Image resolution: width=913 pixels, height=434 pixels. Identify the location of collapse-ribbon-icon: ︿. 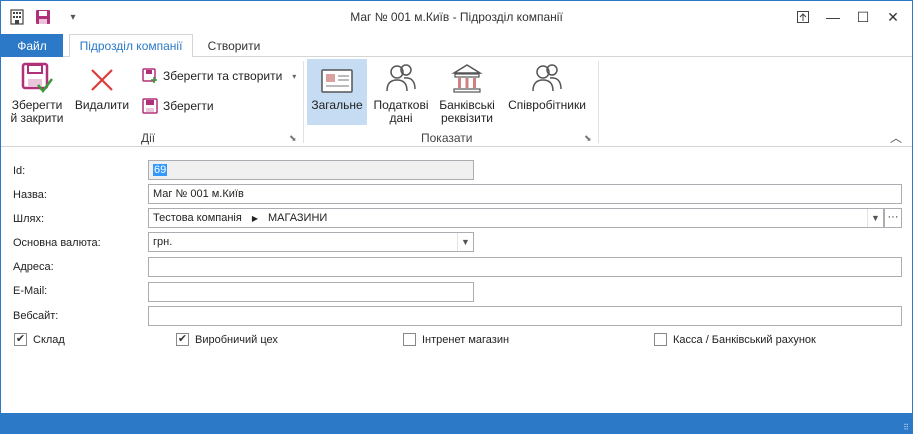
(896, 137).